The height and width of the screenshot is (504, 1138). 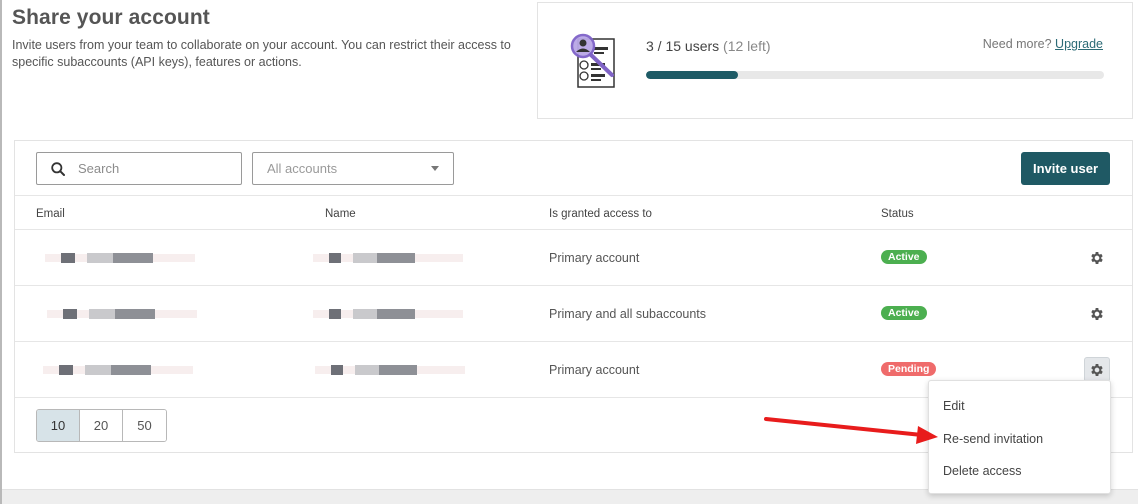 What do you see at coordinates (692, 75) in the screenshot?
I see `user-quota-progress-fill` at bounding box center [692, 75].